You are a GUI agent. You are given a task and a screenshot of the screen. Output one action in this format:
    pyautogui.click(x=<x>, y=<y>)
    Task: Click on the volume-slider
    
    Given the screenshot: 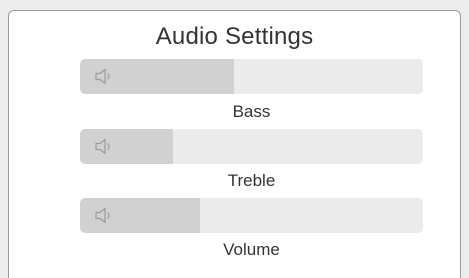 What is the action you would take?
    pyautogui.click(x=251, y=215)
    